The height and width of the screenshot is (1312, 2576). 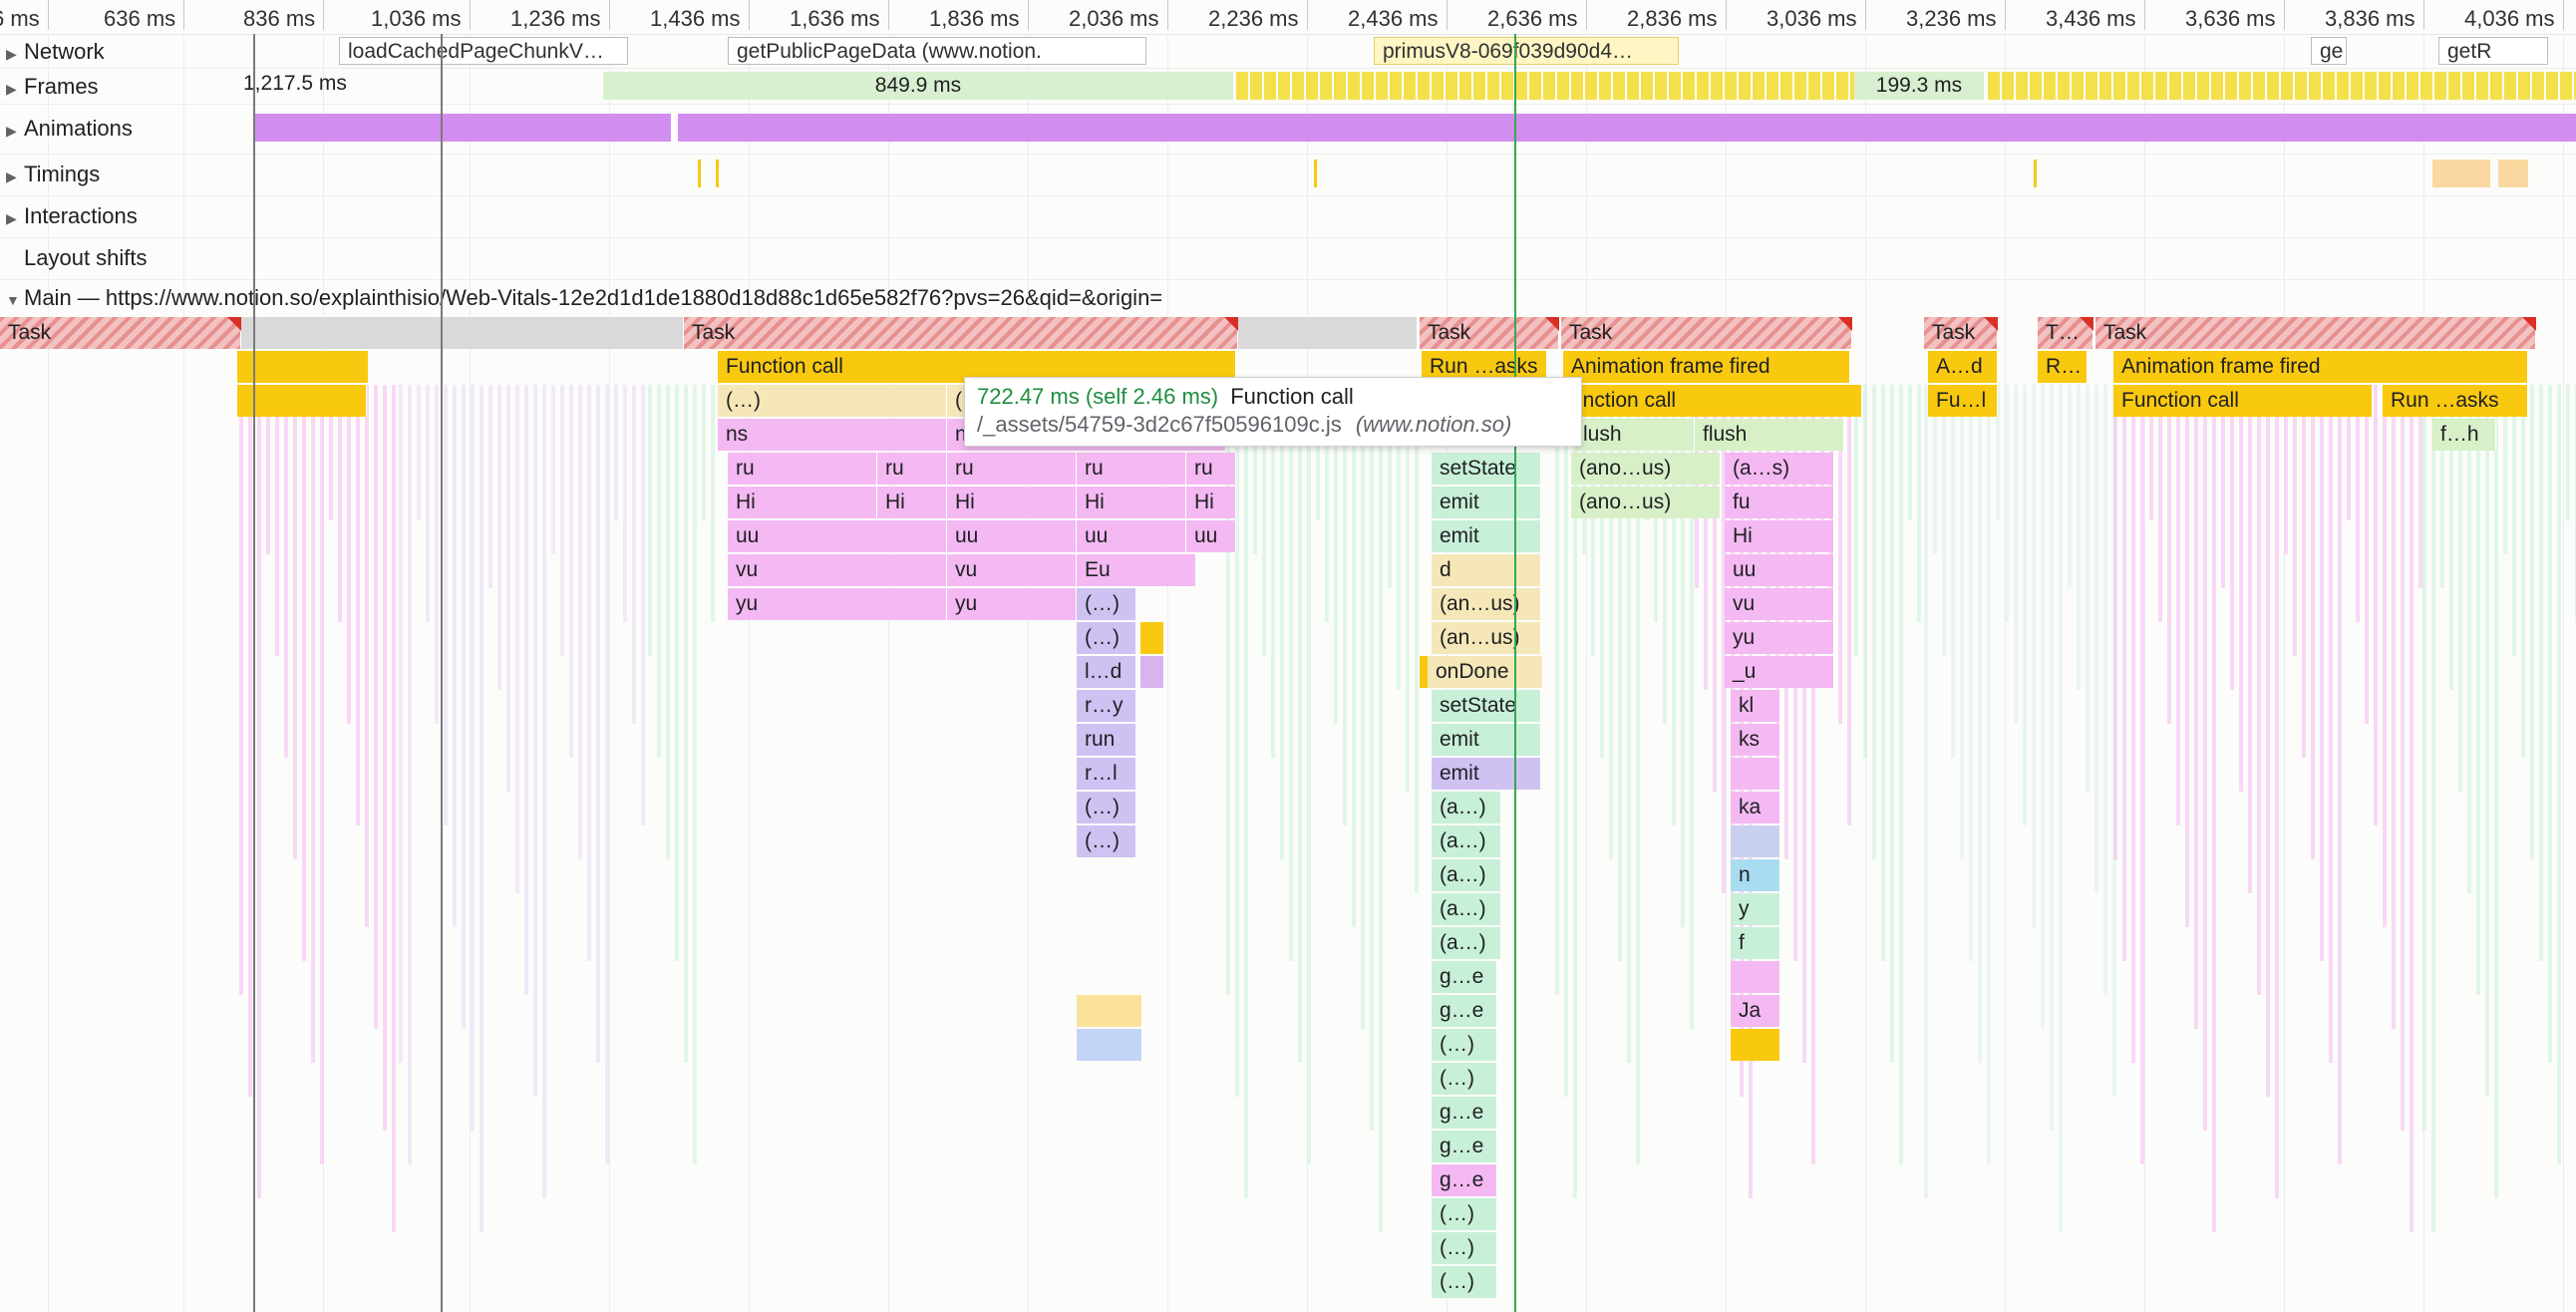 I want to click on flame-event: ns, so click(x=832, y=435).